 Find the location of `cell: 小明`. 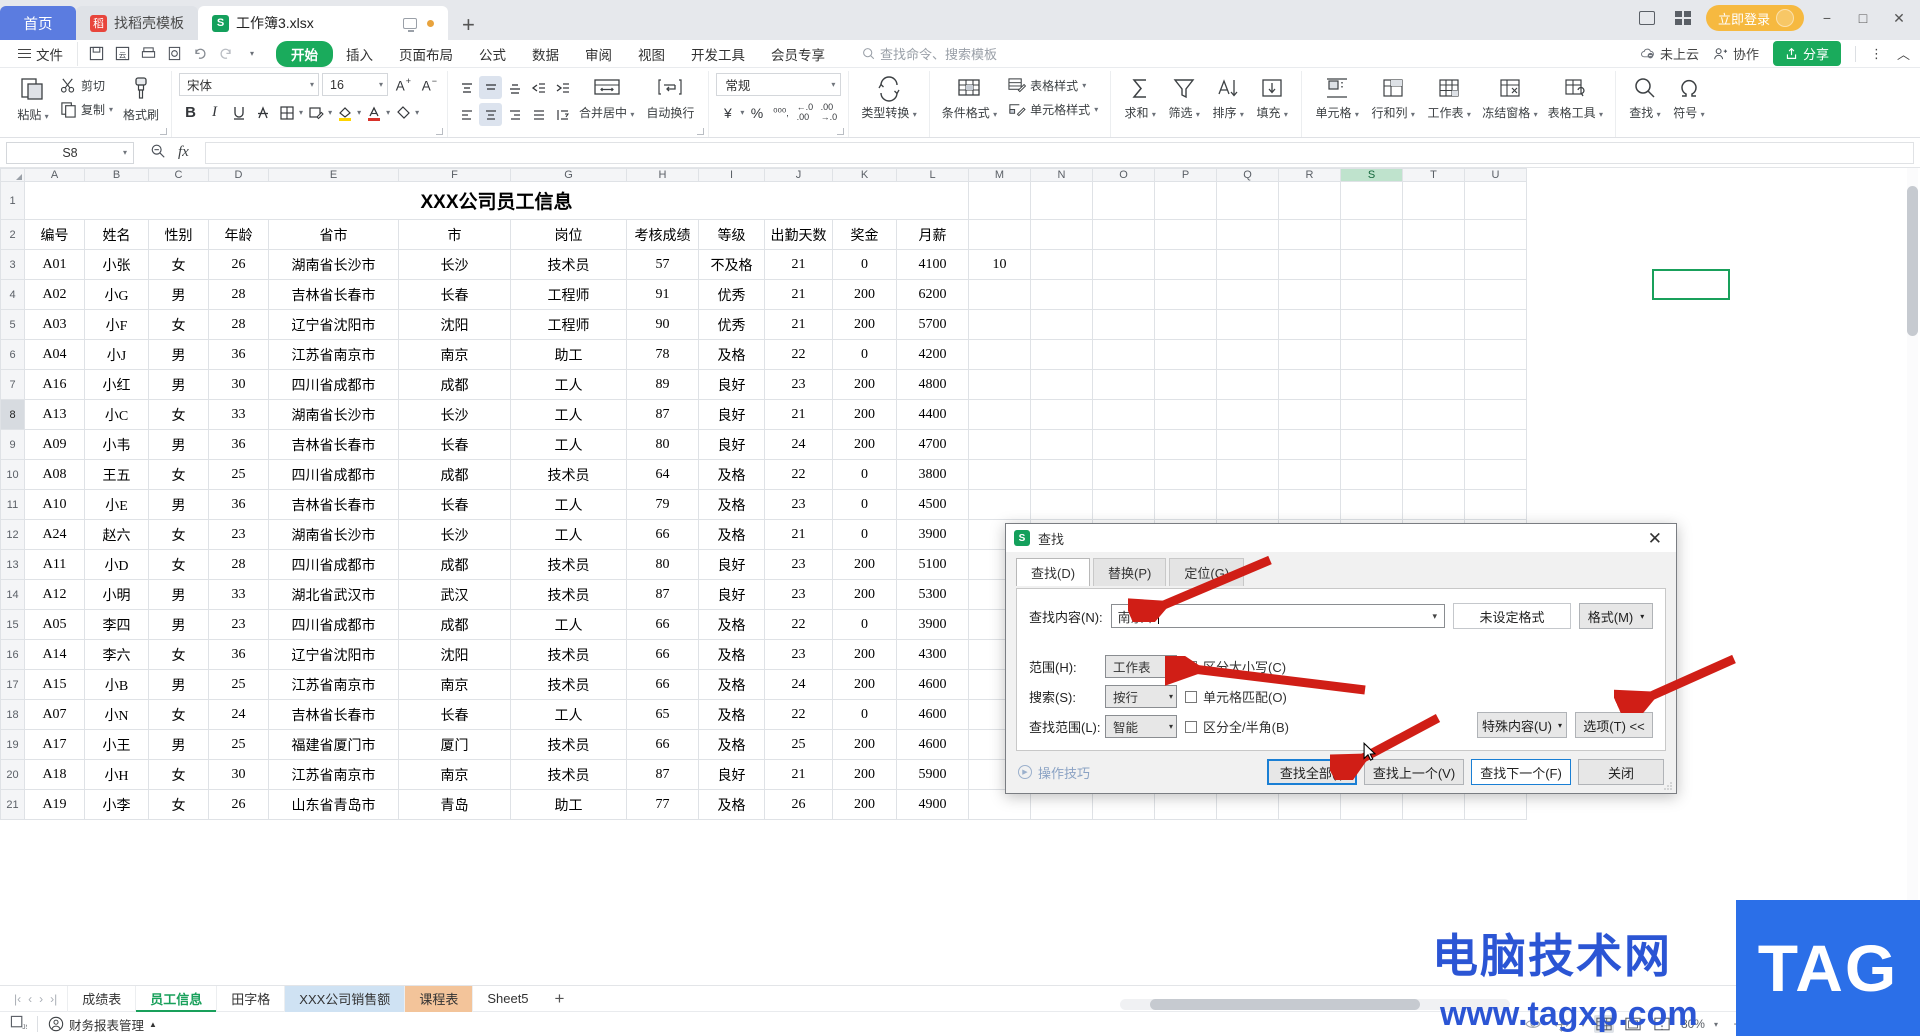

cell: 小明 is located at coordinates (116, 594).